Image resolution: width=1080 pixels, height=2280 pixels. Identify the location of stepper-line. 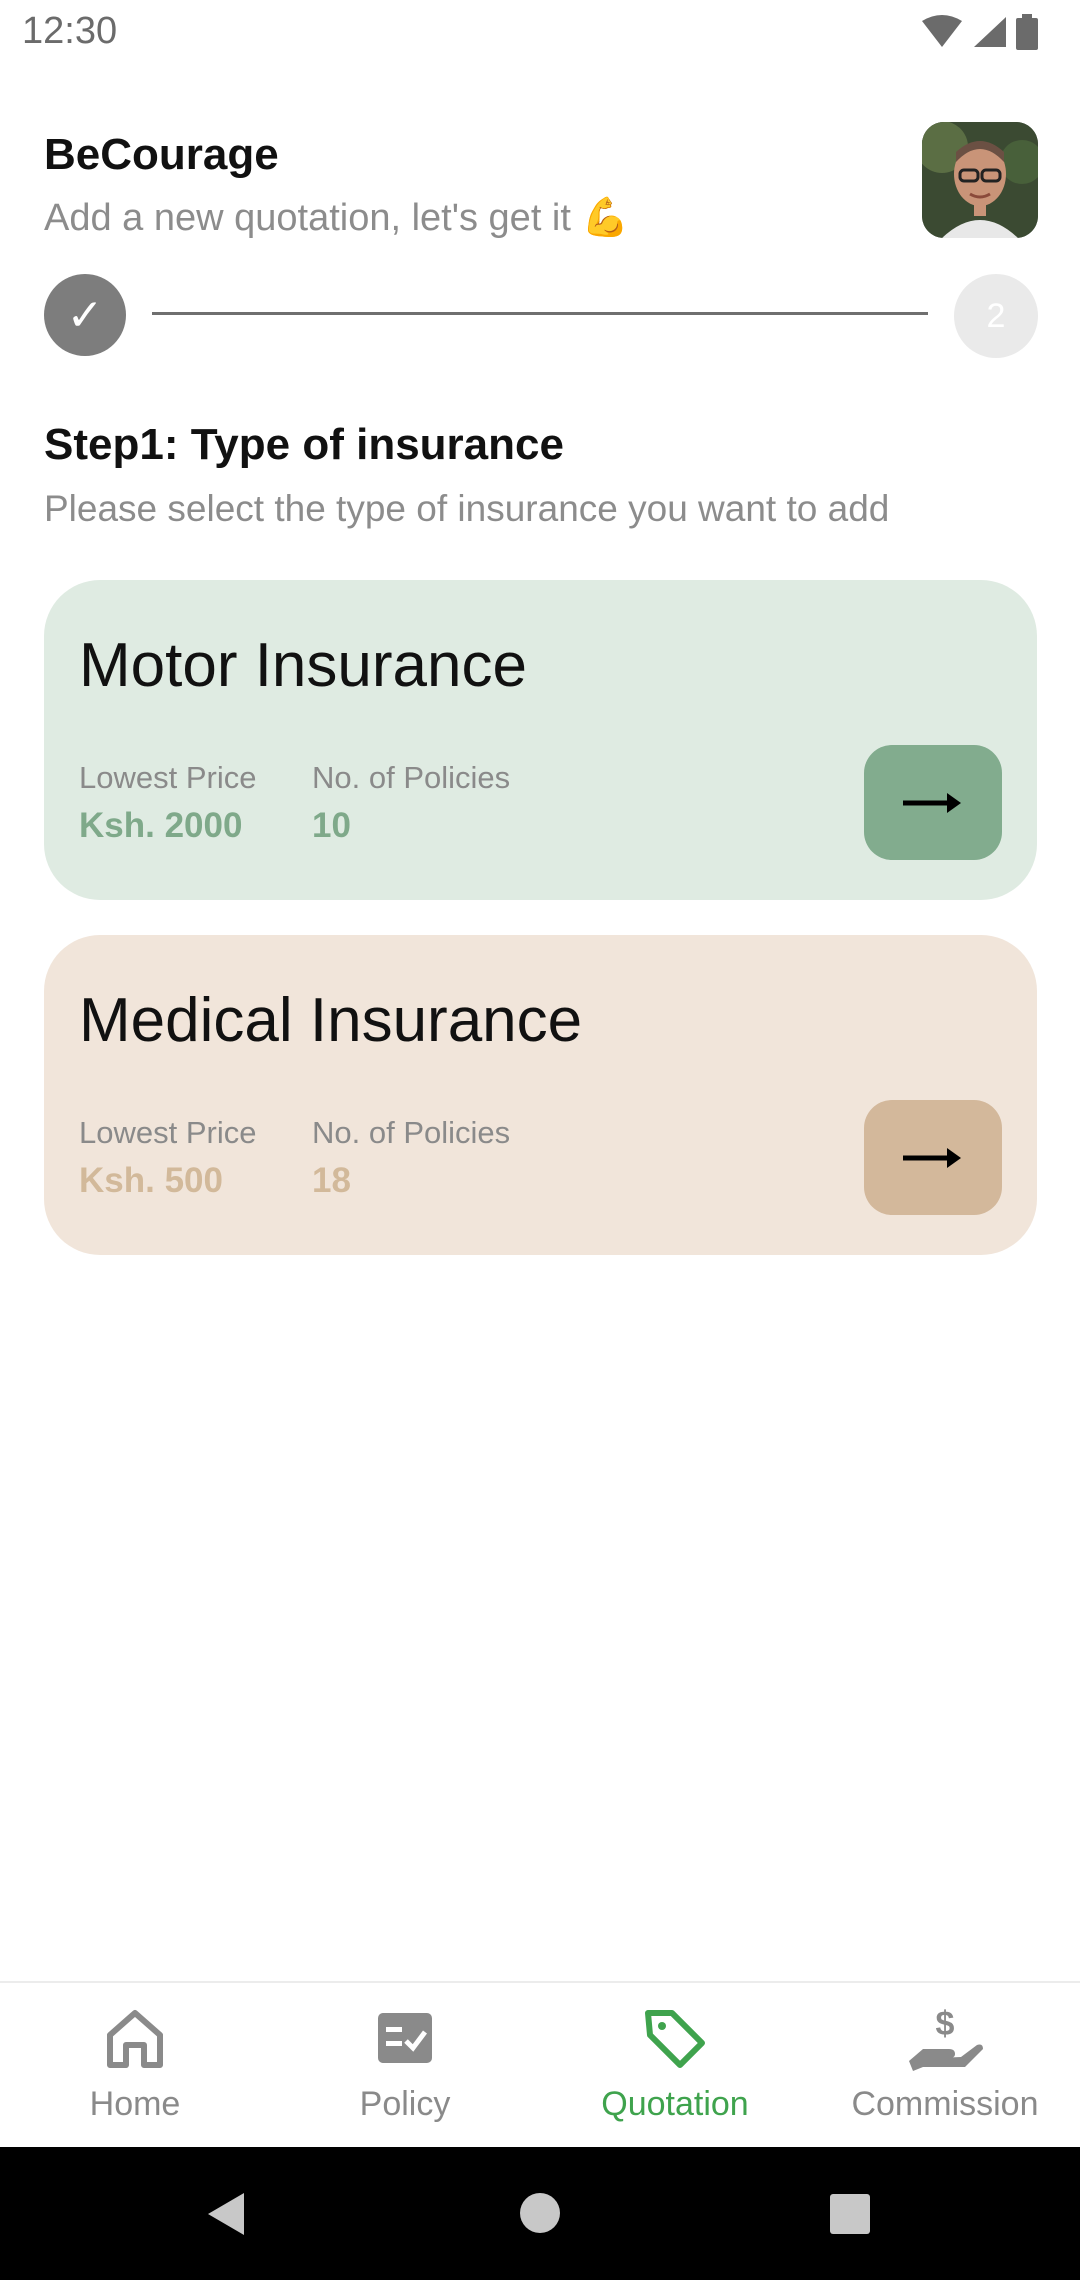
(540, 313).